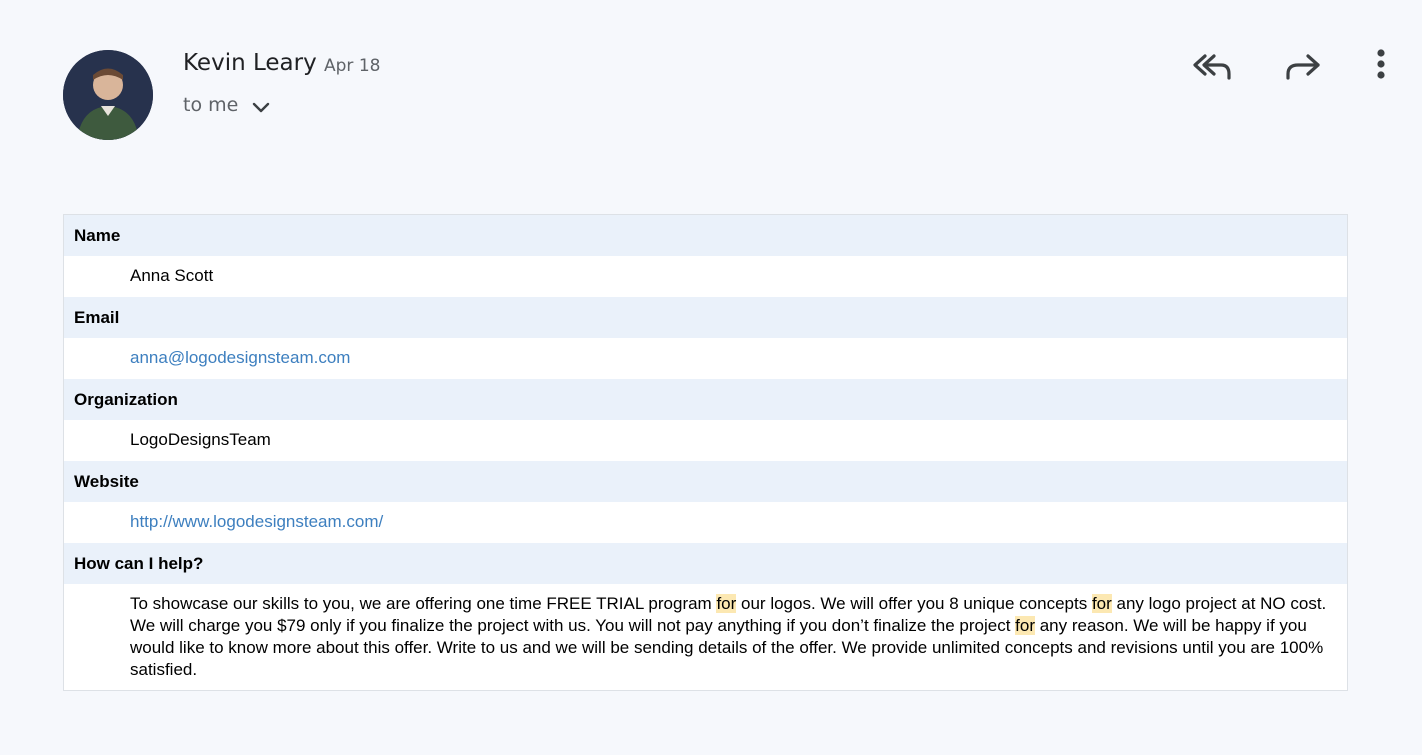  I want to click on field-label-organization: Organization, so click(705, 399).